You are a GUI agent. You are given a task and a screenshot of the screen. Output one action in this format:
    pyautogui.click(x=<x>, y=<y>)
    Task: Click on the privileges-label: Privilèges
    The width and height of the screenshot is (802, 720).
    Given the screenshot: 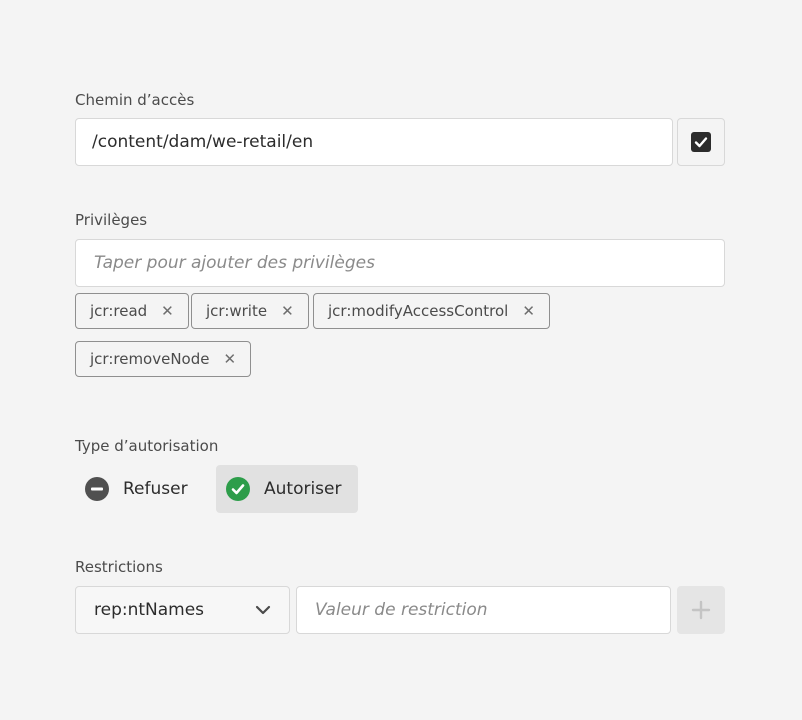 What is the action you would take?
    pyautogui.click(x=111, y=220)
    